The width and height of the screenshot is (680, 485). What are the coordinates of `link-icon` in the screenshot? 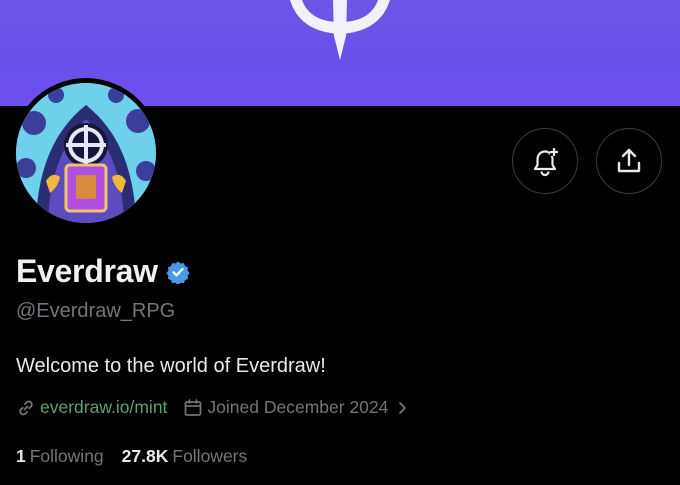 It's located at (26, 407).